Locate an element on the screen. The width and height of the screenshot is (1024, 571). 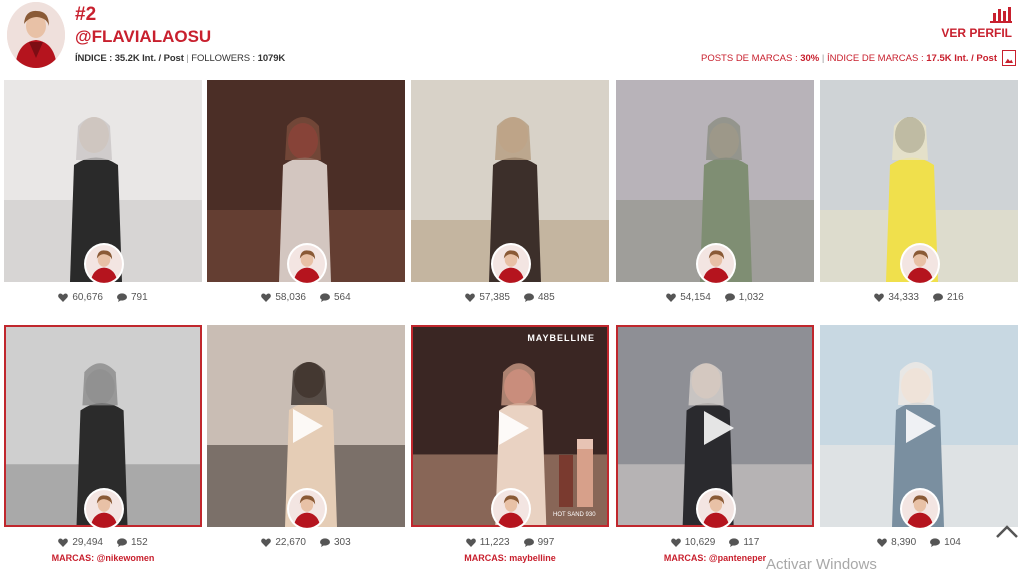
post-metrics: 22,670 303 is located at coordinates (306, 542).